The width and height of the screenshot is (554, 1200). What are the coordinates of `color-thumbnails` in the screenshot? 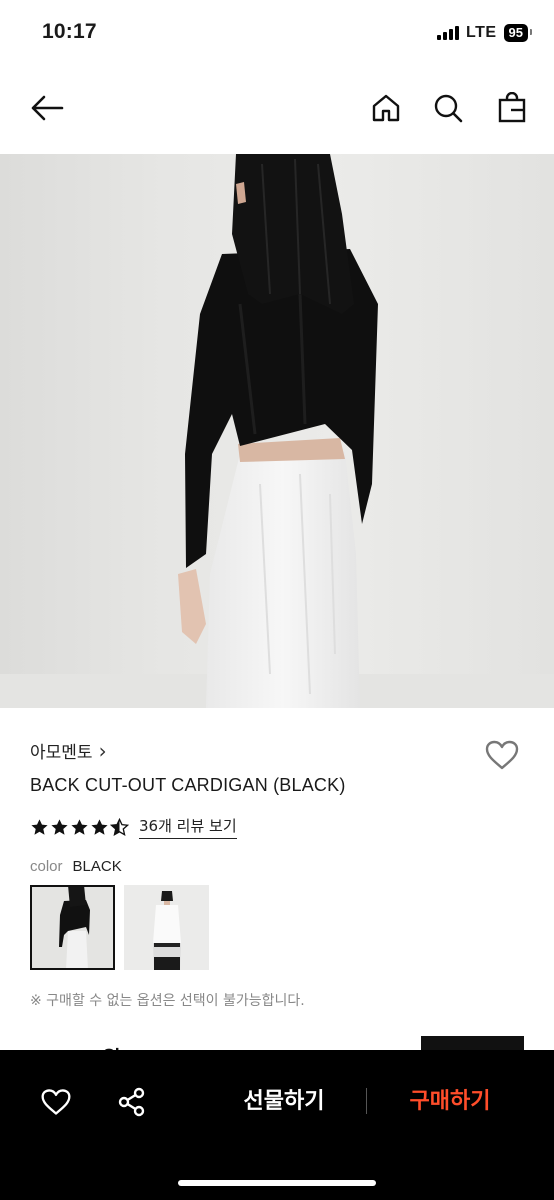 It's located at (119, 927).